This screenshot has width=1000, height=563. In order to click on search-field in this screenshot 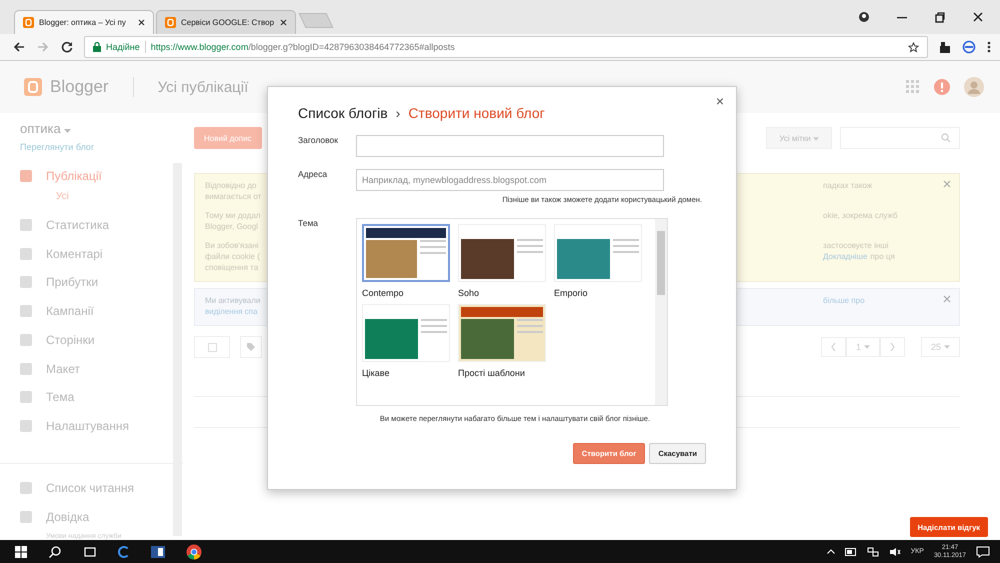, I will do `click(900, 138)`.